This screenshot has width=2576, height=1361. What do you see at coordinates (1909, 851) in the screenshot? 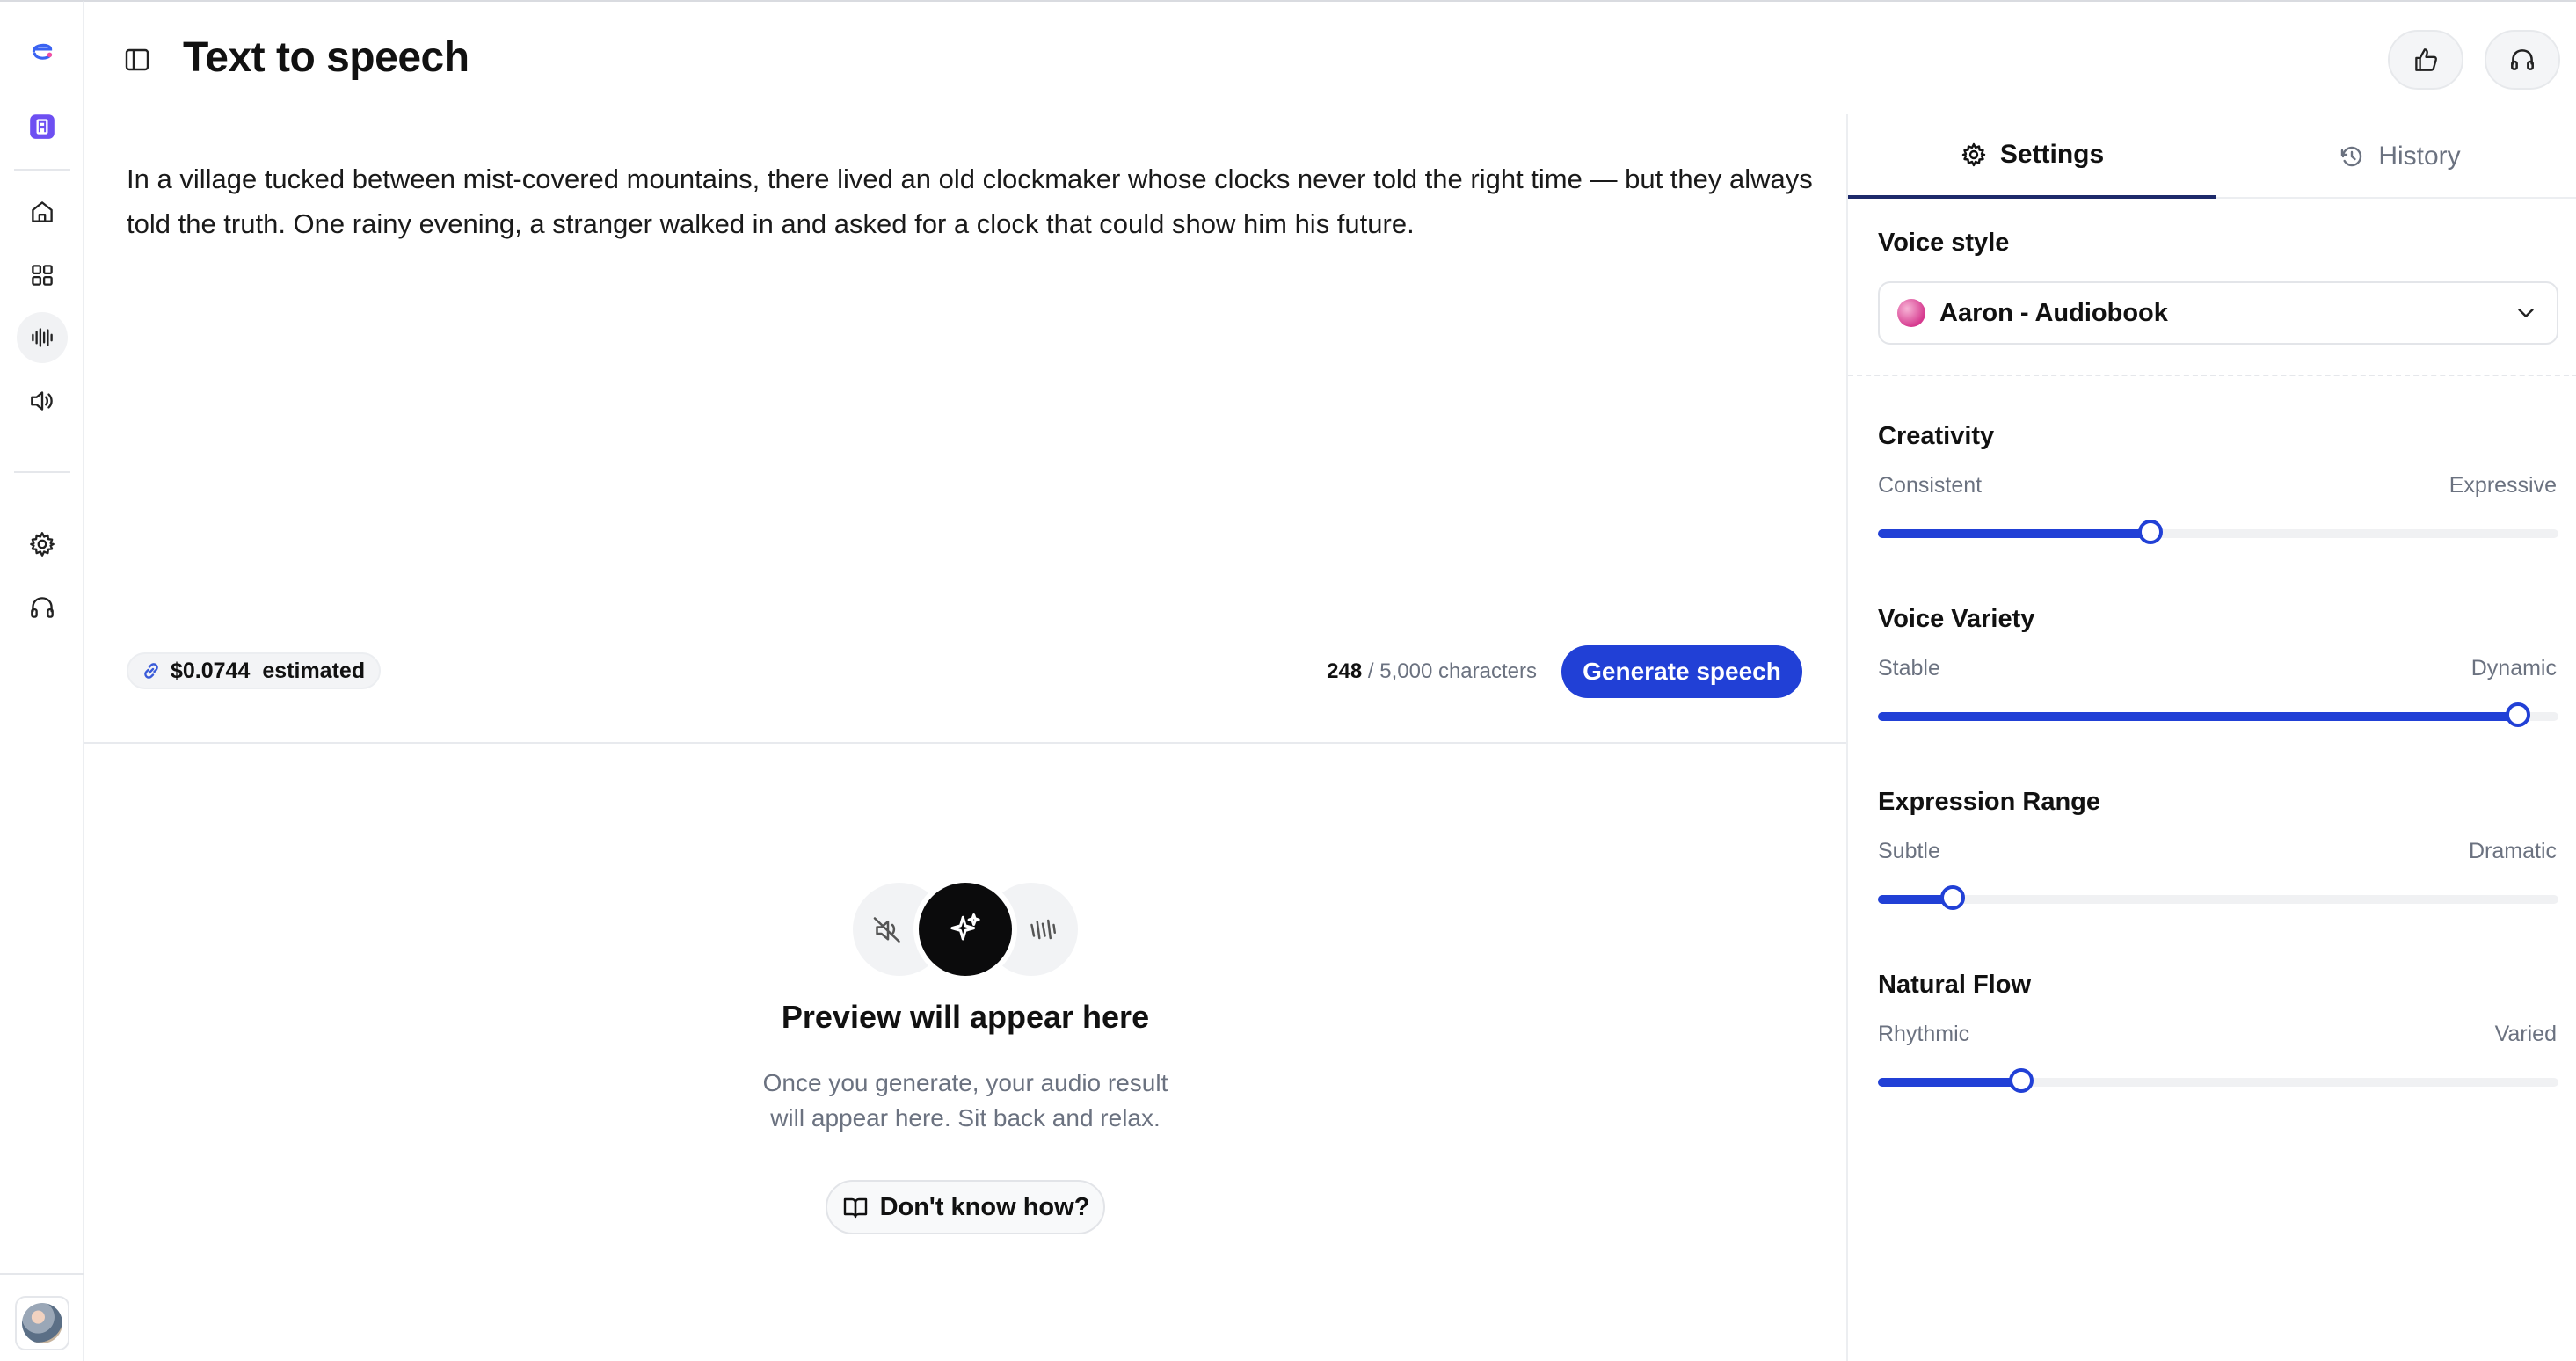
I see `slider-min-label: Subtle` at bounding box center [1909, 851].